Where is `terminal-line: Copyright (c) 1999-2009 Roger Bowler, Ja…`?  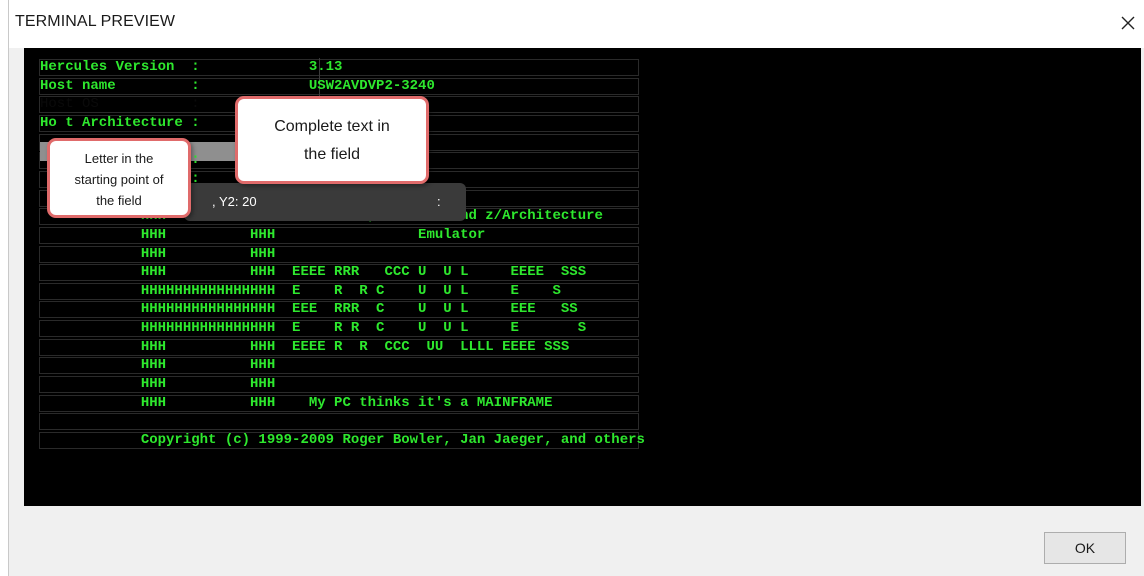 terminal-line: Copyright (c) 1999-2009 Roger Bowler, Ja… is located at coordinates (342, 440).